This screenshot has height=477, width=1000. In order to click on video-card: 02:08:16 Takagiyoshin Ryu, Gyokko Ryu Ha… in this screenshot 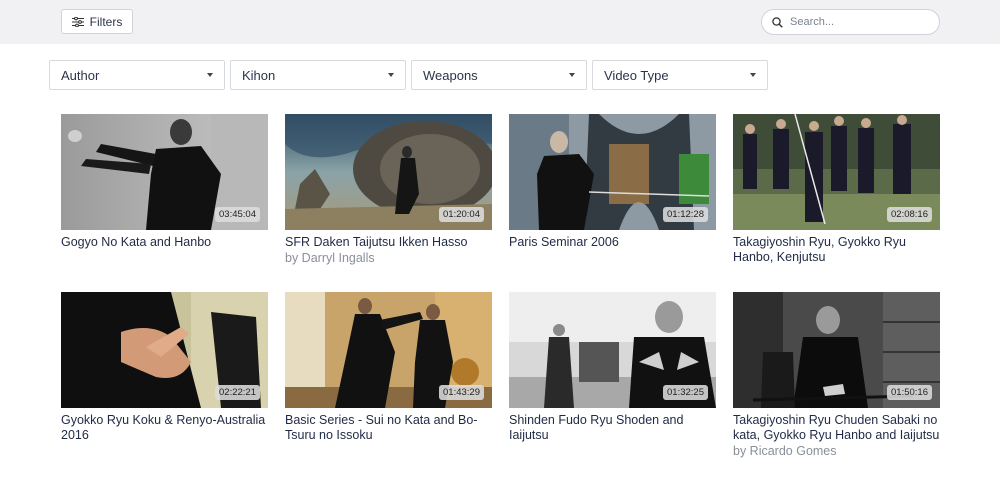, I will do `click(836, 189)`.